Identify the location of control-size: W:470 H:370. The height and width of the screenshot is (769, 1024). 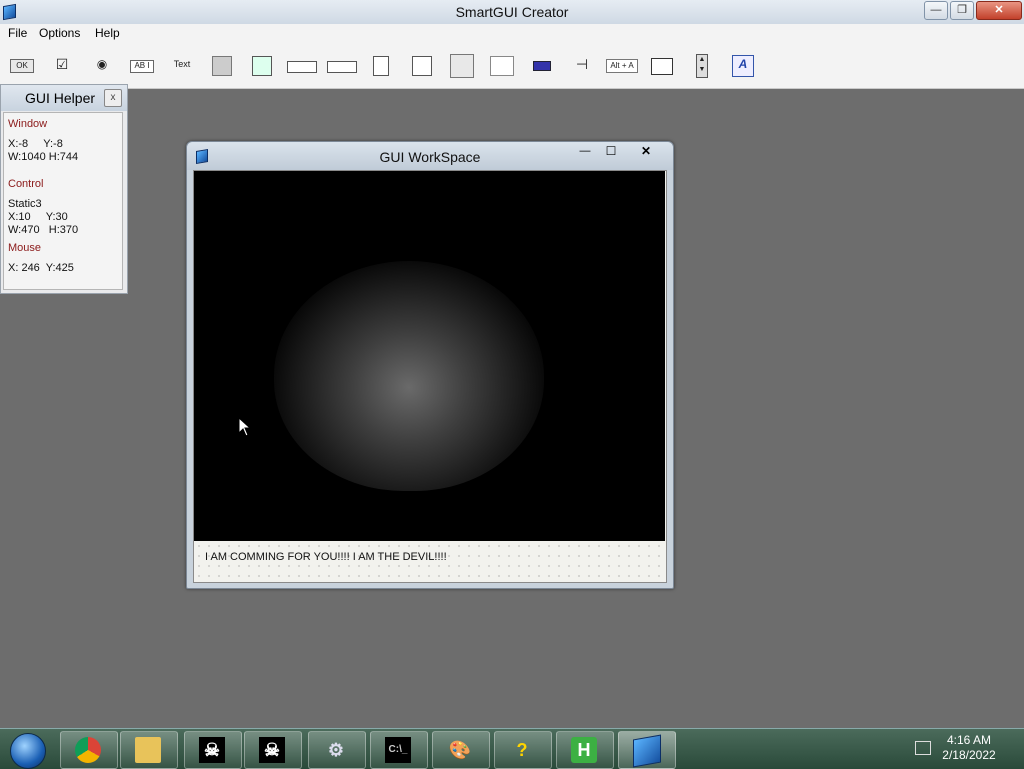
(43, 230).